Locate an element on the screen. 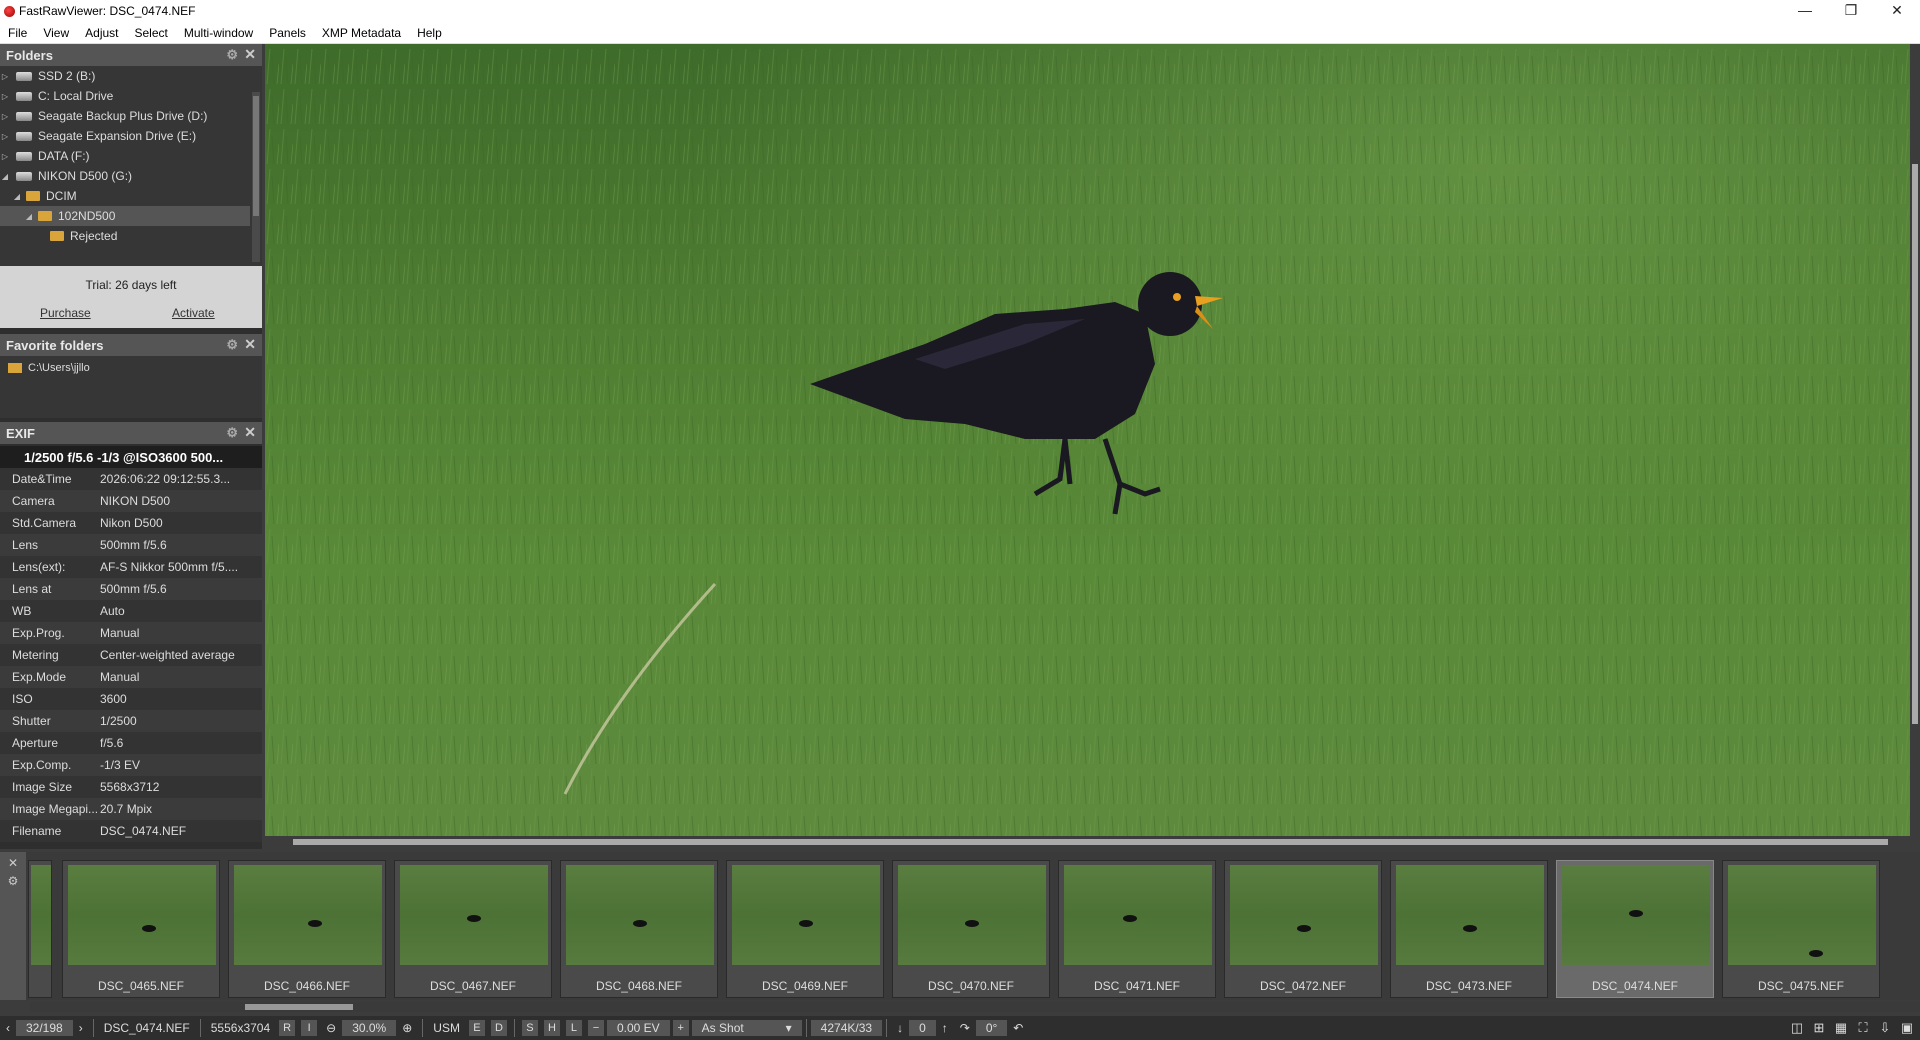  folder-tree-item: ▷ Seagate Expansion Drive (E:) is located at coordinates (125, 136).